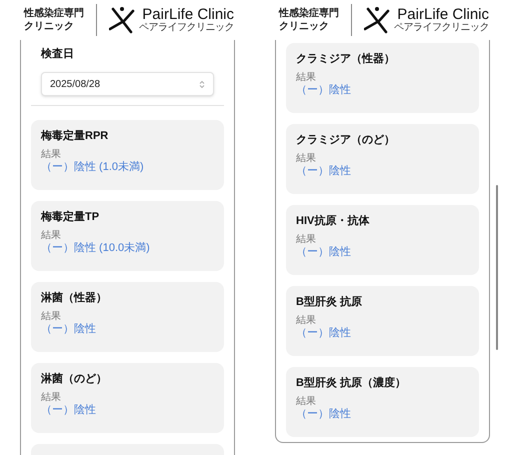 The width and height of the screenshot is (510, 455). What do you see at coordinates (74, 136) in the screenshot?
I see `test-name: 梅毒定量RPR` at bounding box center [74, 136].